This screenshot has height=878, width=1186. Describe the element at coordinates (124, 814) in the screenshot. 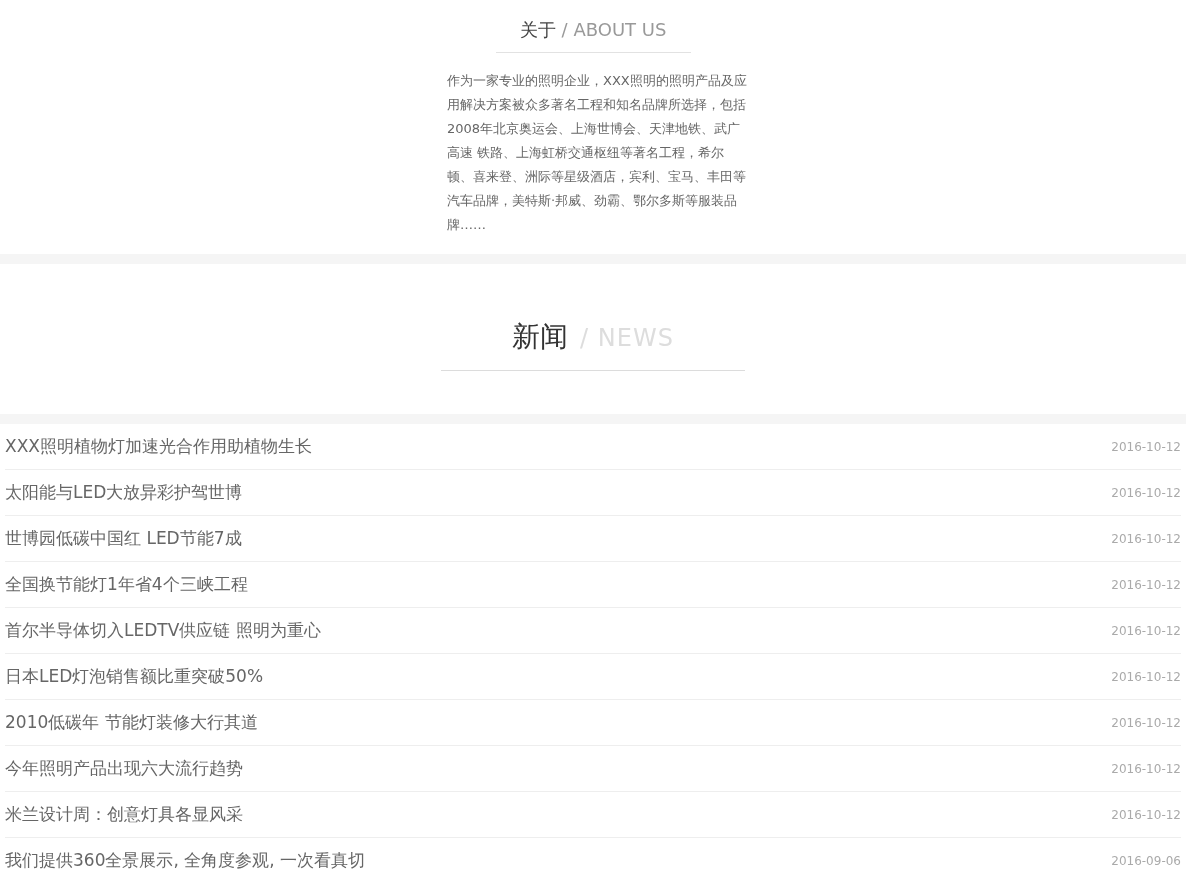

I see `news-link: 米兰设计周：创意灯具各显风采` at that location.